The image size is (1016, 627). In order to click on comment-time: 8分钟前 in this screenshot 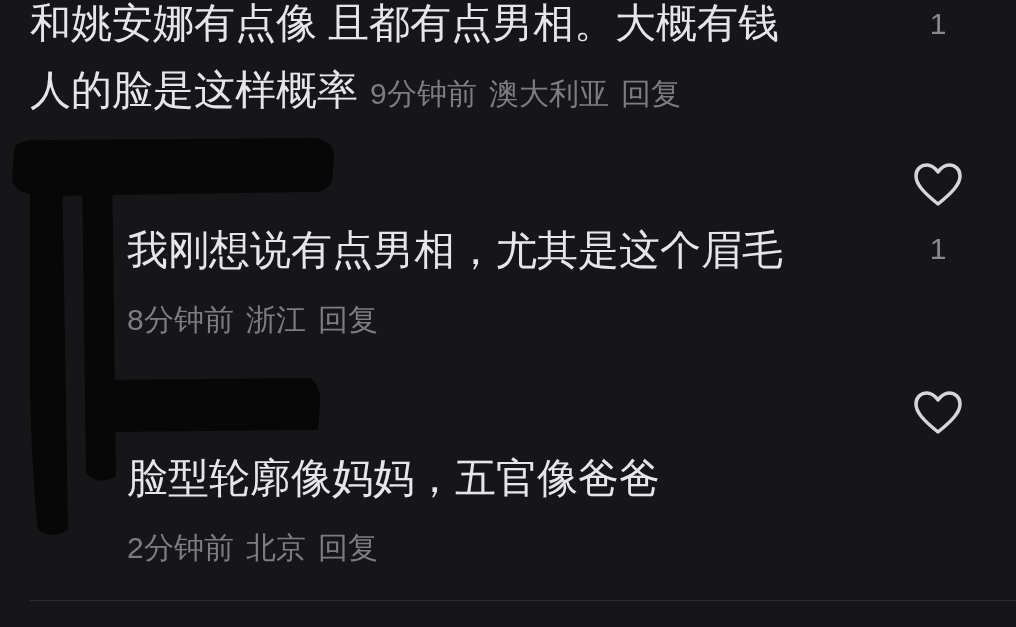, I will do `click(180, 319)`.